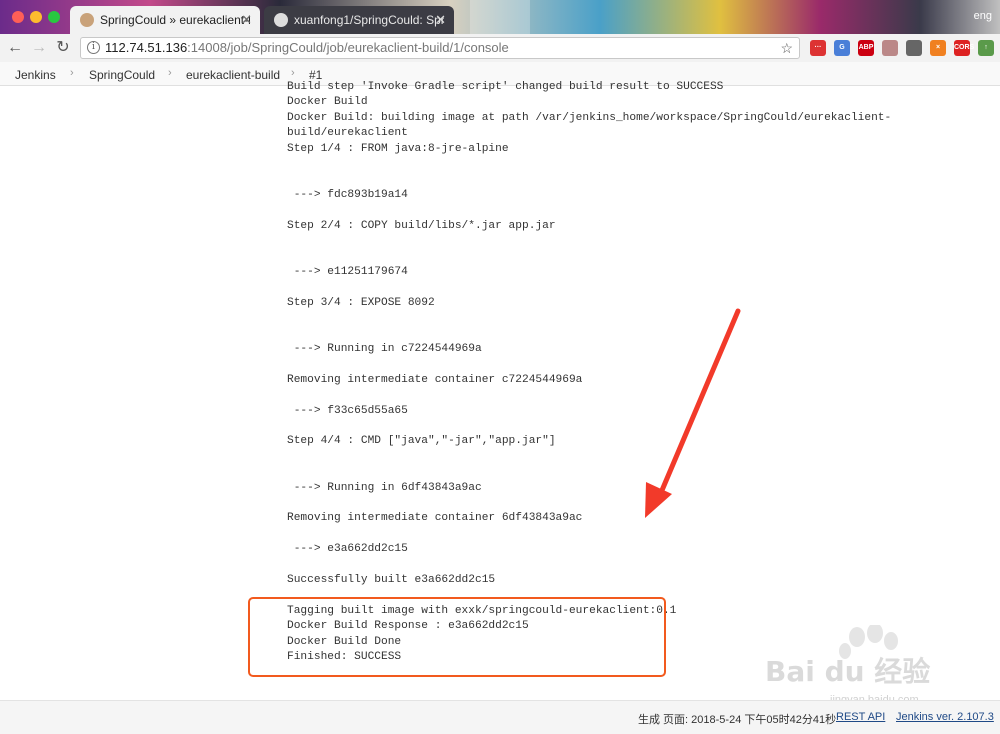 The width and height of the screenshot is (1000, 734). I want to click on annotation-arrow, so click(693, 413).